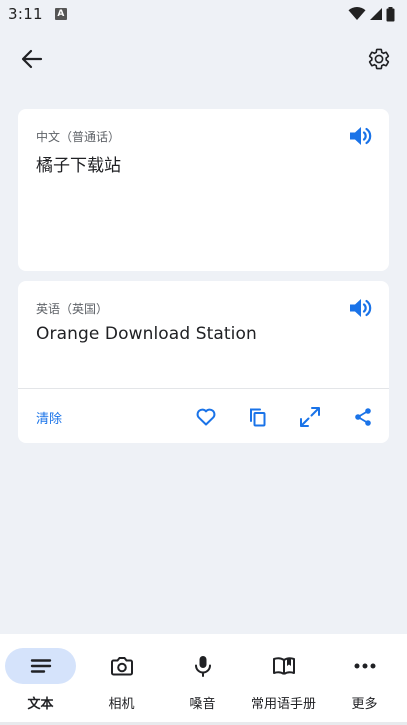  I want to click on heart-icon, so click(206, 417).